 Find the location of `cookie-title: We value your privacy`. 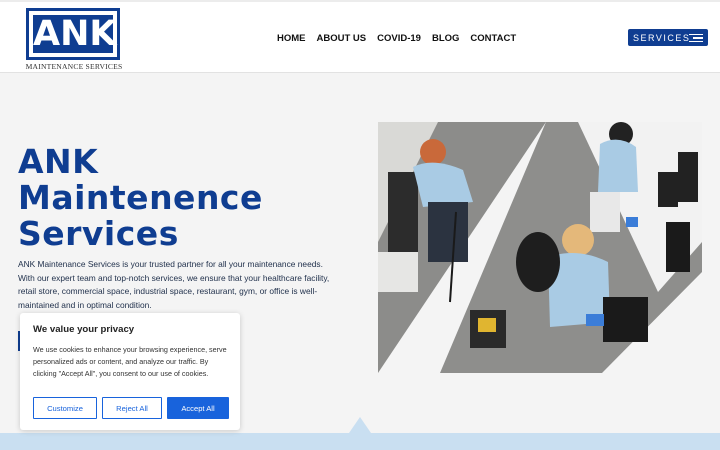

cookie-title: We value your privacy is located at coordinates (84, 329).